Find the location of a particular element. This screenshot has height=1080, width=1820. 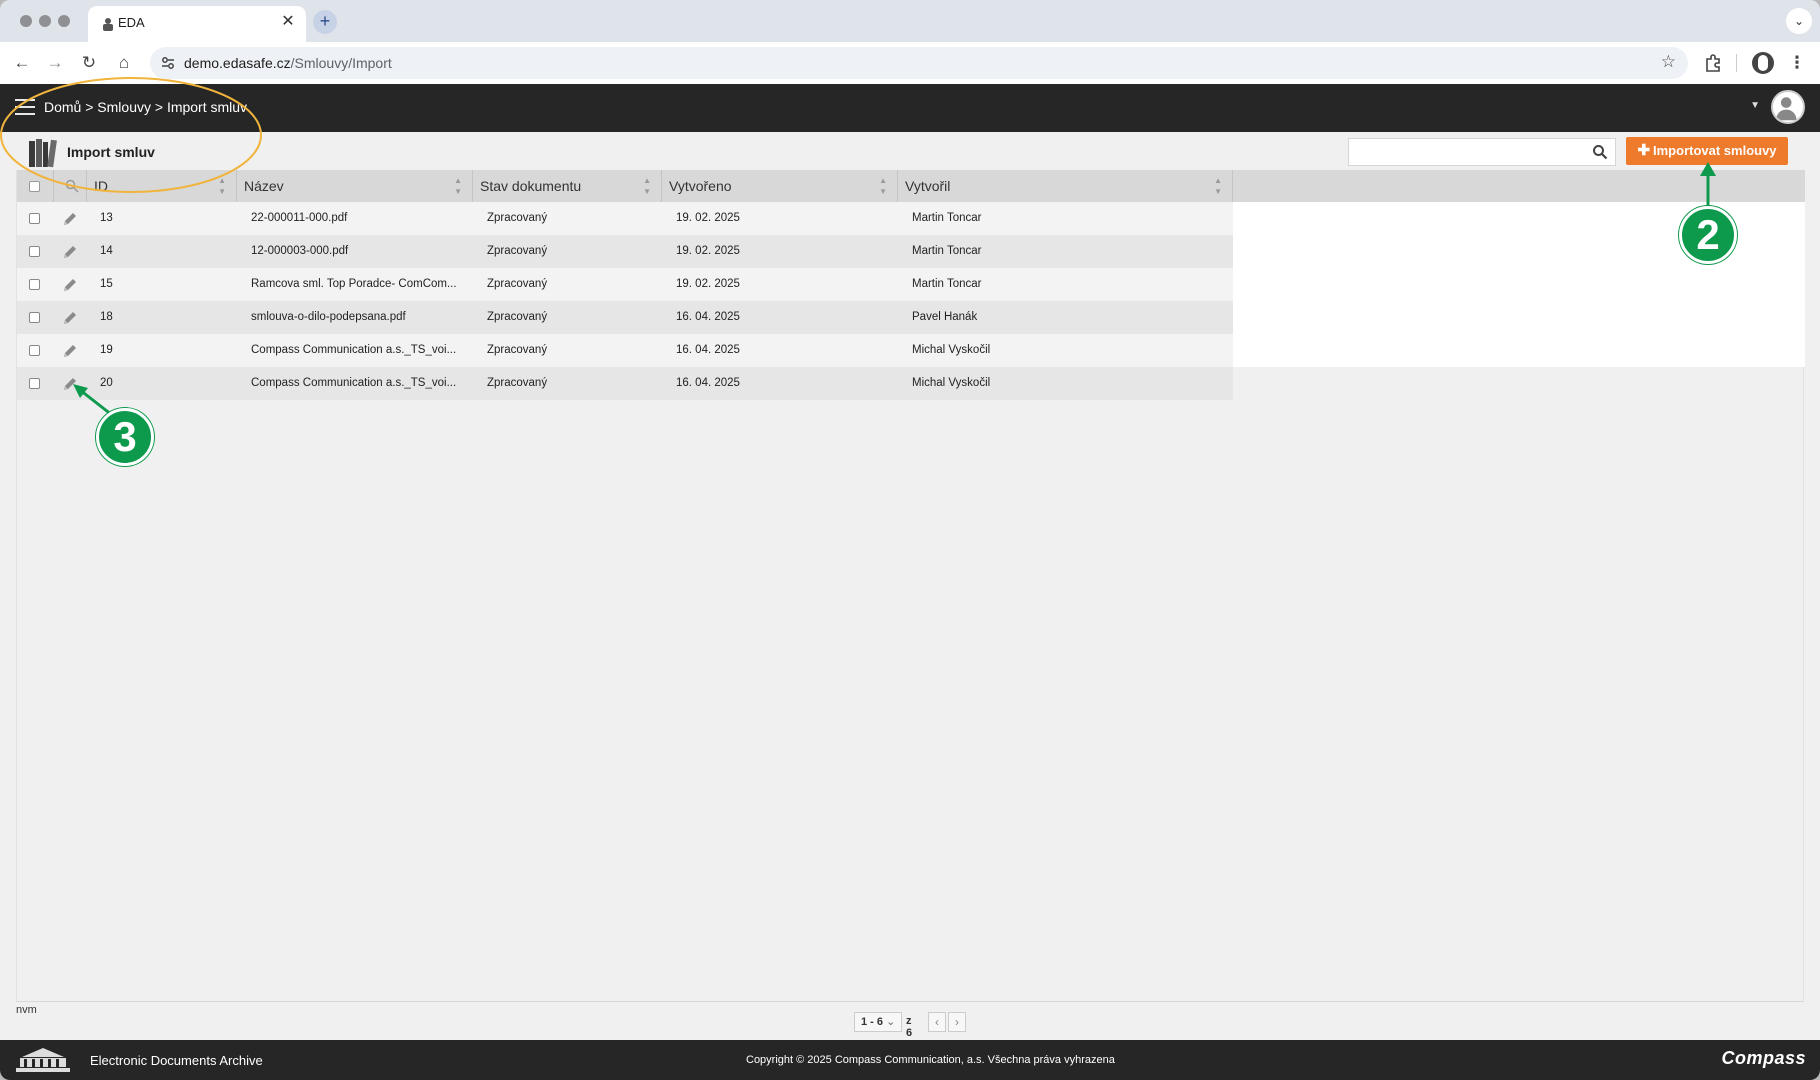

select-all-checkbox is located at coordinates (34, 186).